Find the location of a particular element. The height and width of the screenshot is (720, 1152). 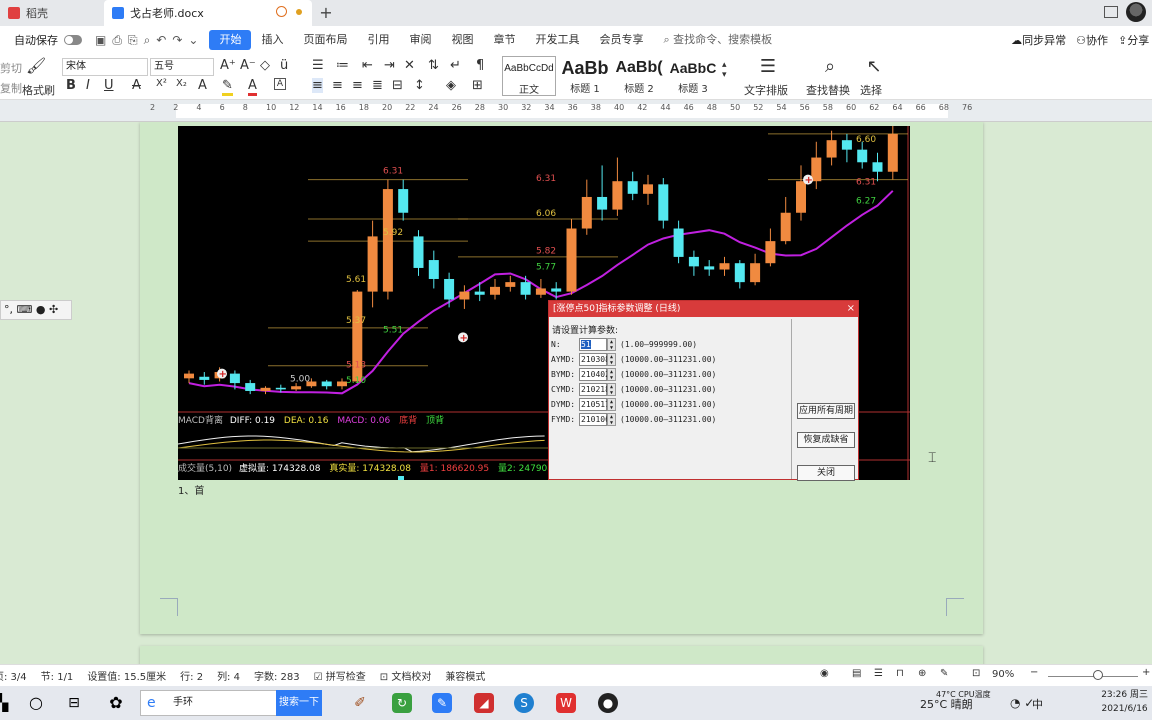

grow-font-icon: A⁺ is located at coordinates (228, 65).